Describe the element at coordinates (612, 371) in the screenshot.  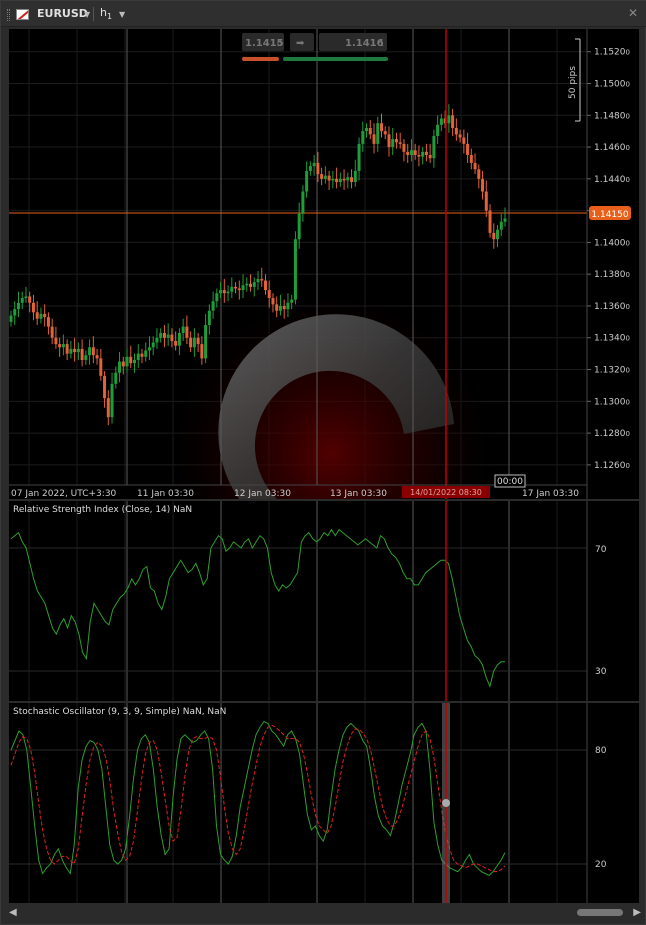
I see `price-tick-label: 1.13200` at that location.